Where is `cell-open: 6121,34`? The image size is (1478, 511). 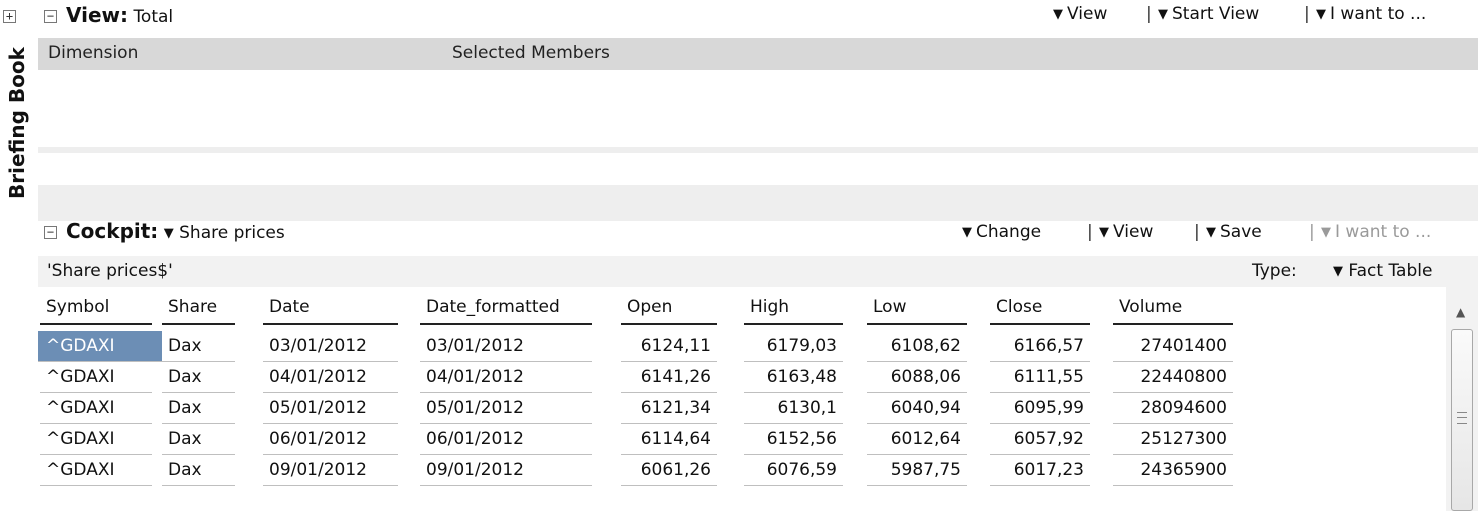 cell-open: 6121,34 is located at coordinates (669, 408).